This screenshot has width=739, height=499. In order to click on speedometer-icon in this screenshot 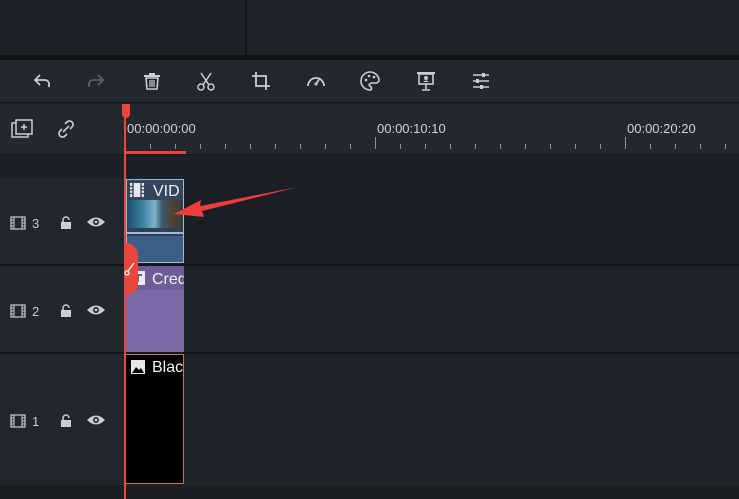, I will do `click(316, 82)`.